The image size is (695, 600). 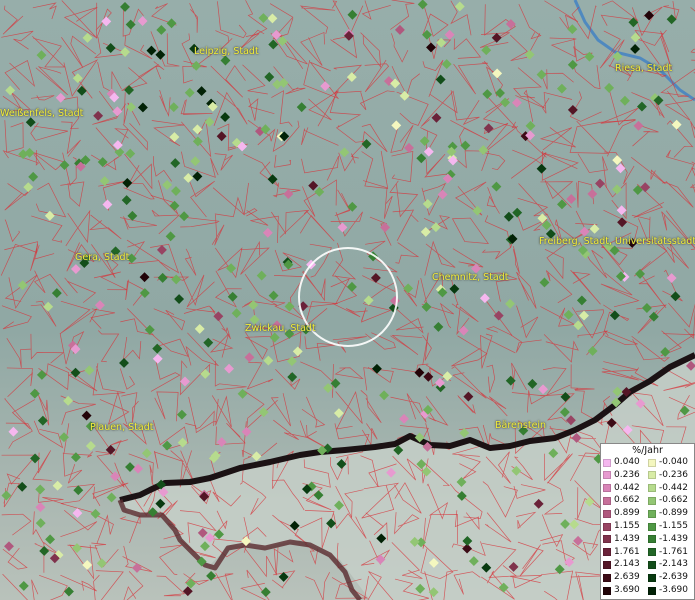 What do you see at coordinates (674, 590) in the screenshot?
I see `legend-label: -3.690` at bounding box center [674, 590].